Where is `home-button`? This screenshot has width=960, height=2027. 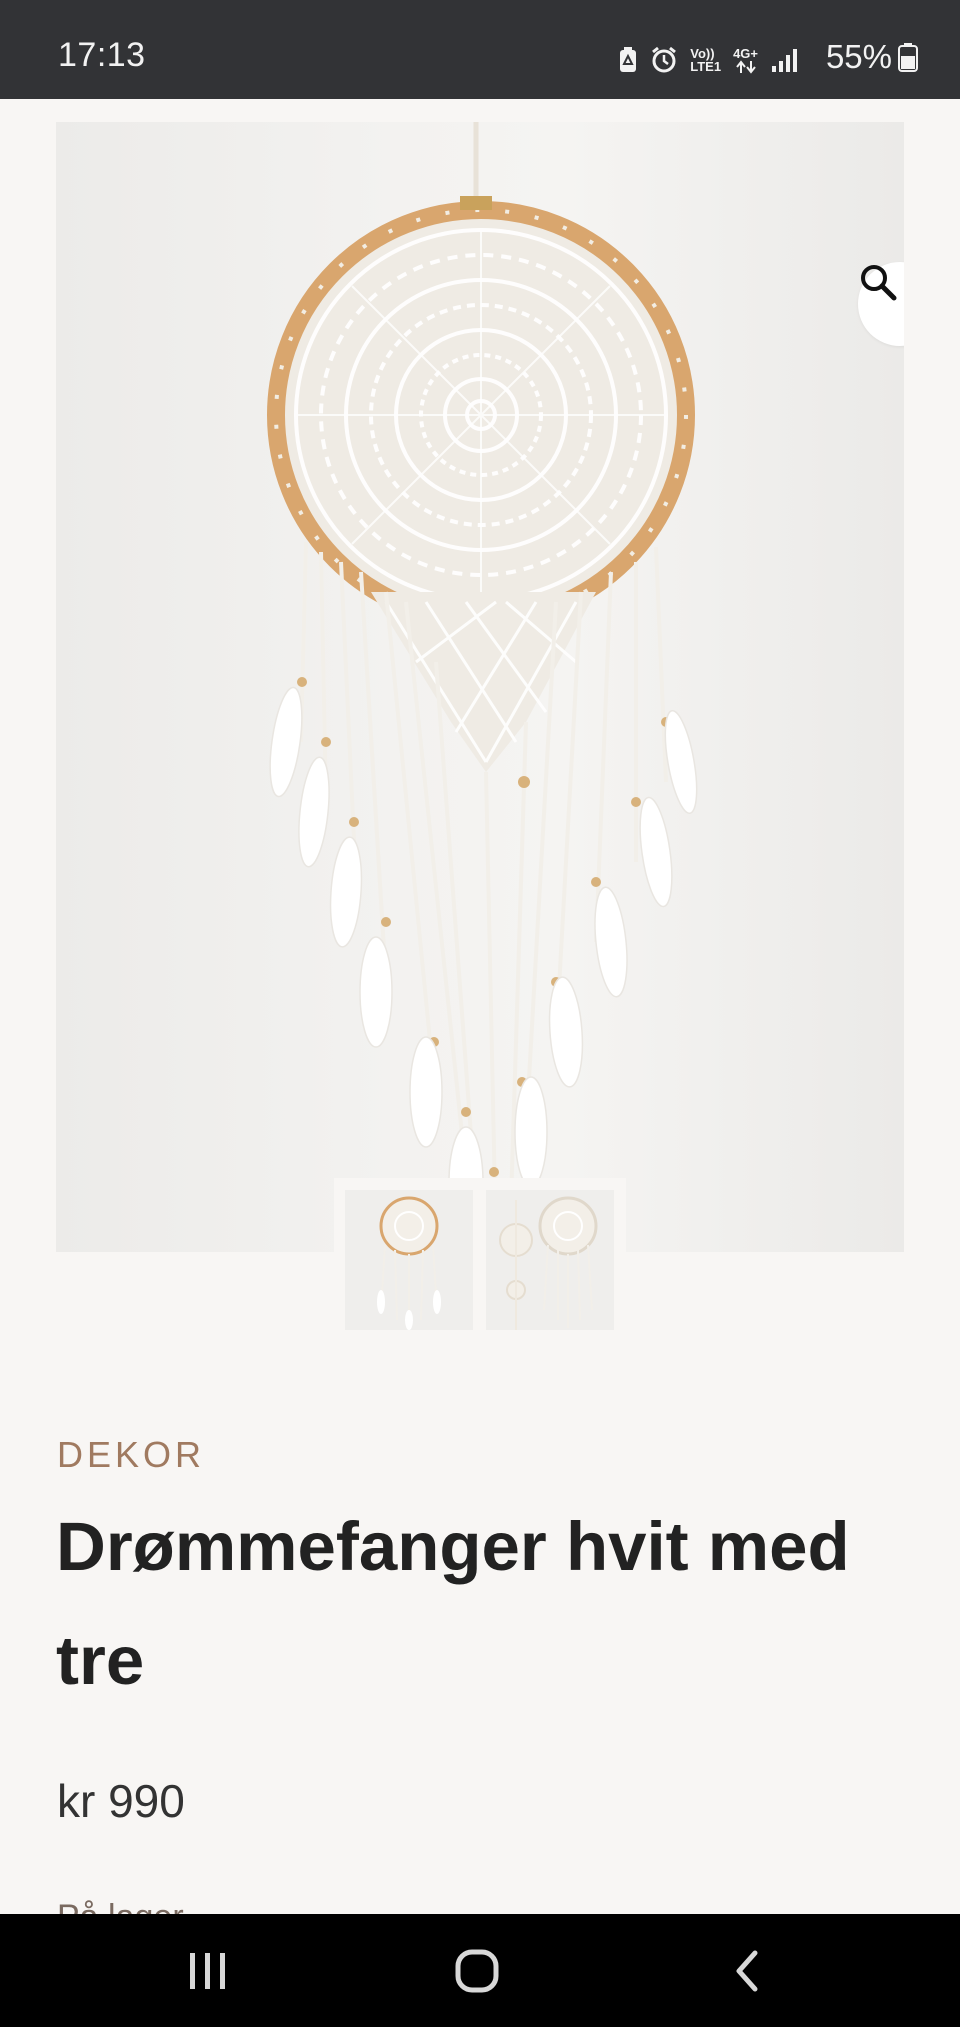 home-button is located at coordinates (477, 1970).